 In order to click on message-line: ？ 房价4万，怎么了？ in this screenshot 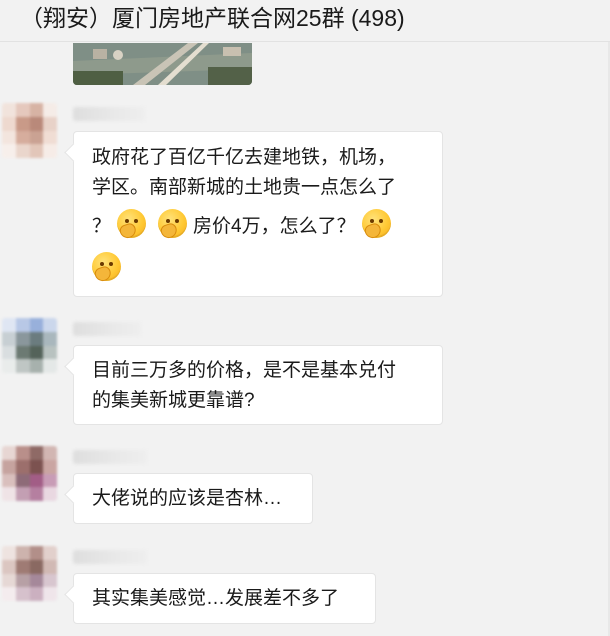, I will do `click(258, 225)`.